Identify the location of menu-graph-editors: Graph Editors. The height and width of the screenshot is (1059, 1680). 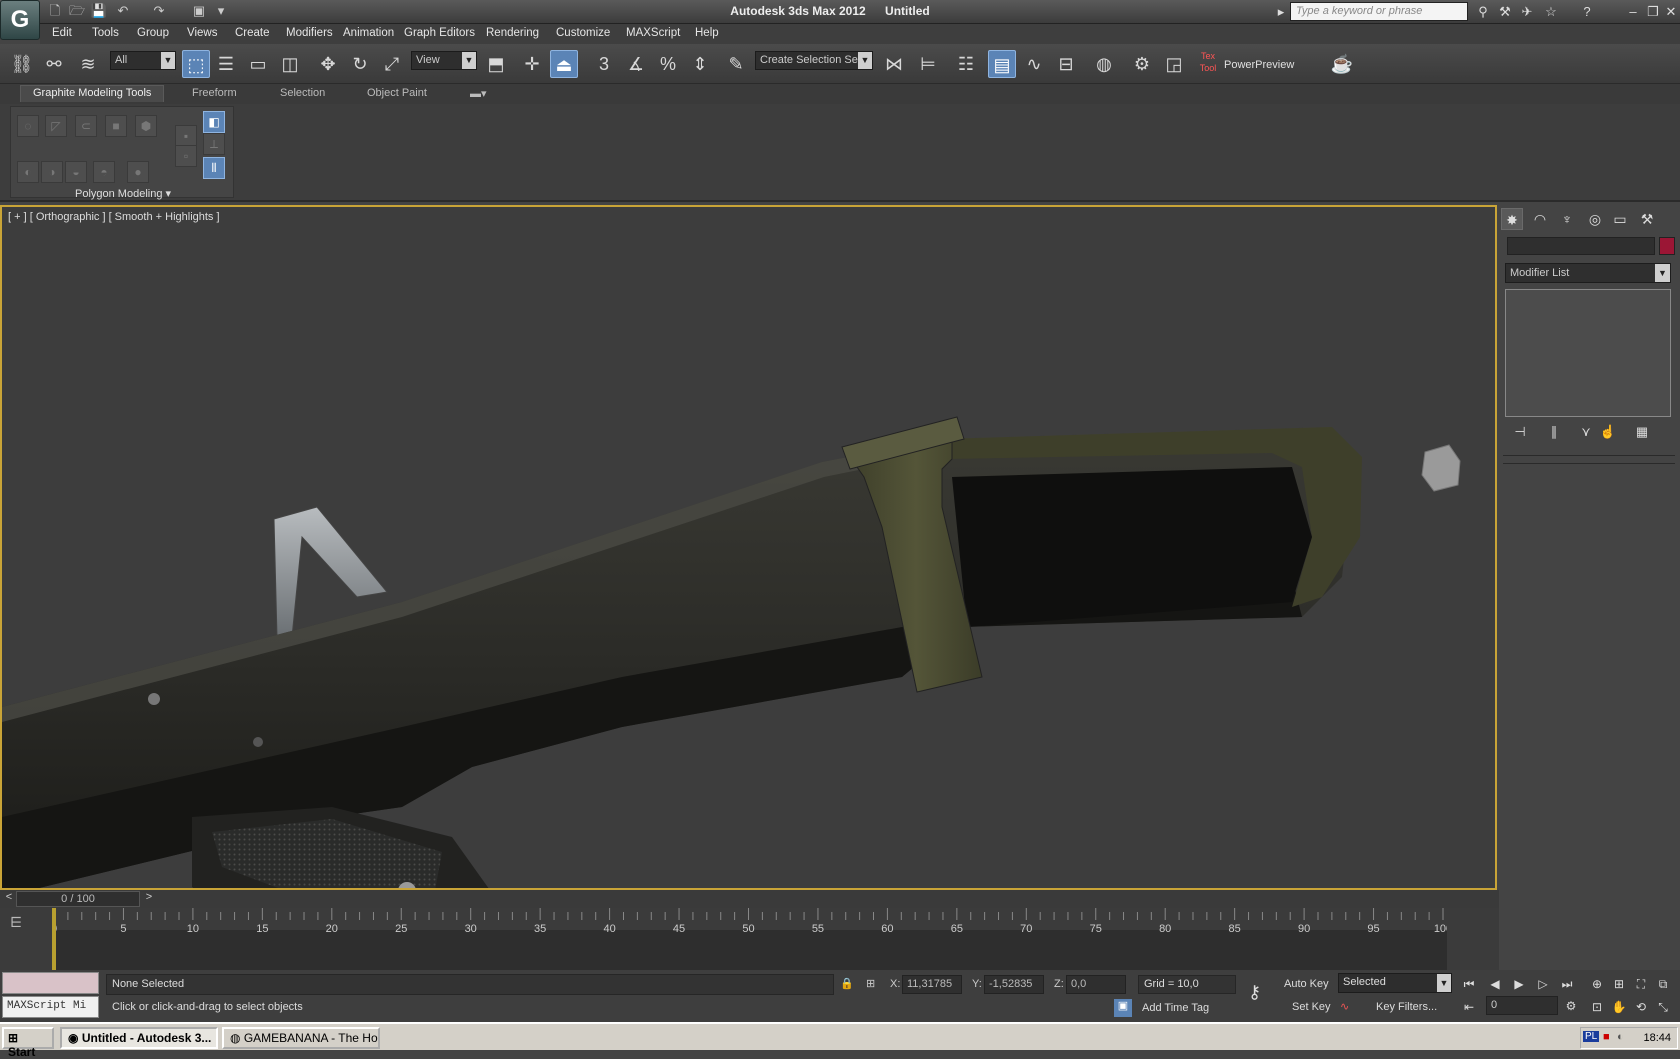
(439, 33).